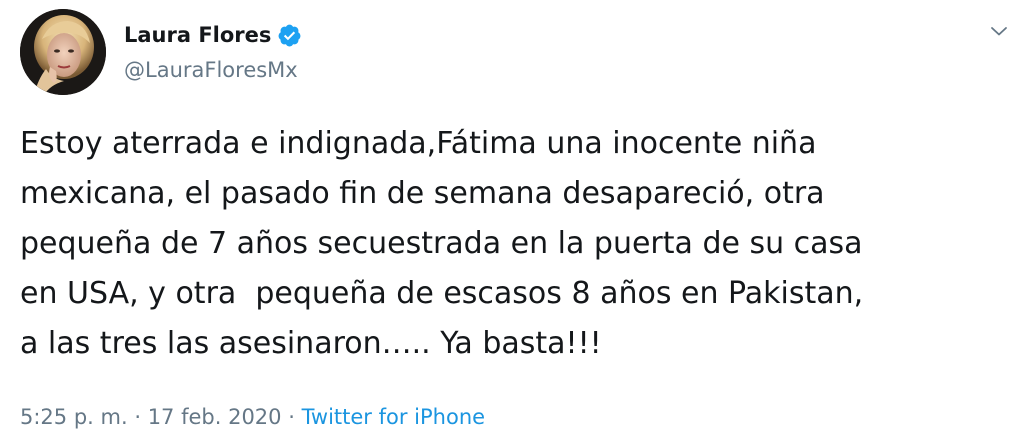 This screenshot has width=1034, height=440. What do you see at coordinates (211, 70) in the screenshot?
I see `author-handle: @LauraFloresMx` at bounding box center [211, 70].